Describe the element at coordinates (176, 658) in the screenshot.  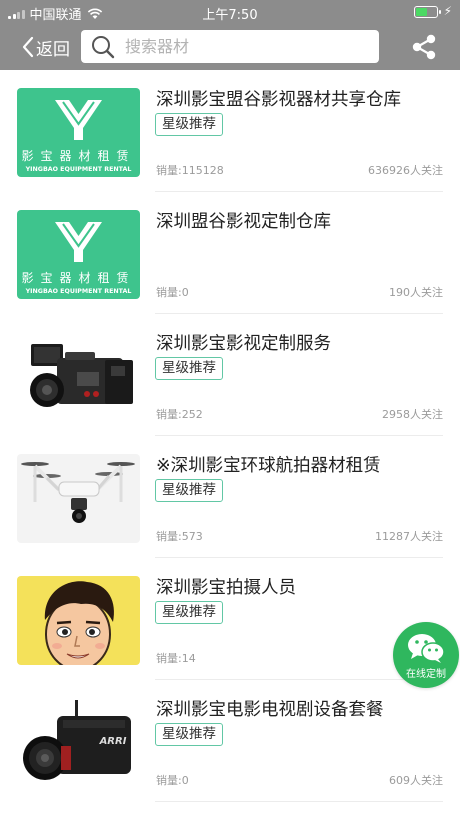
I see `sales-count: 销量:14` at that location.